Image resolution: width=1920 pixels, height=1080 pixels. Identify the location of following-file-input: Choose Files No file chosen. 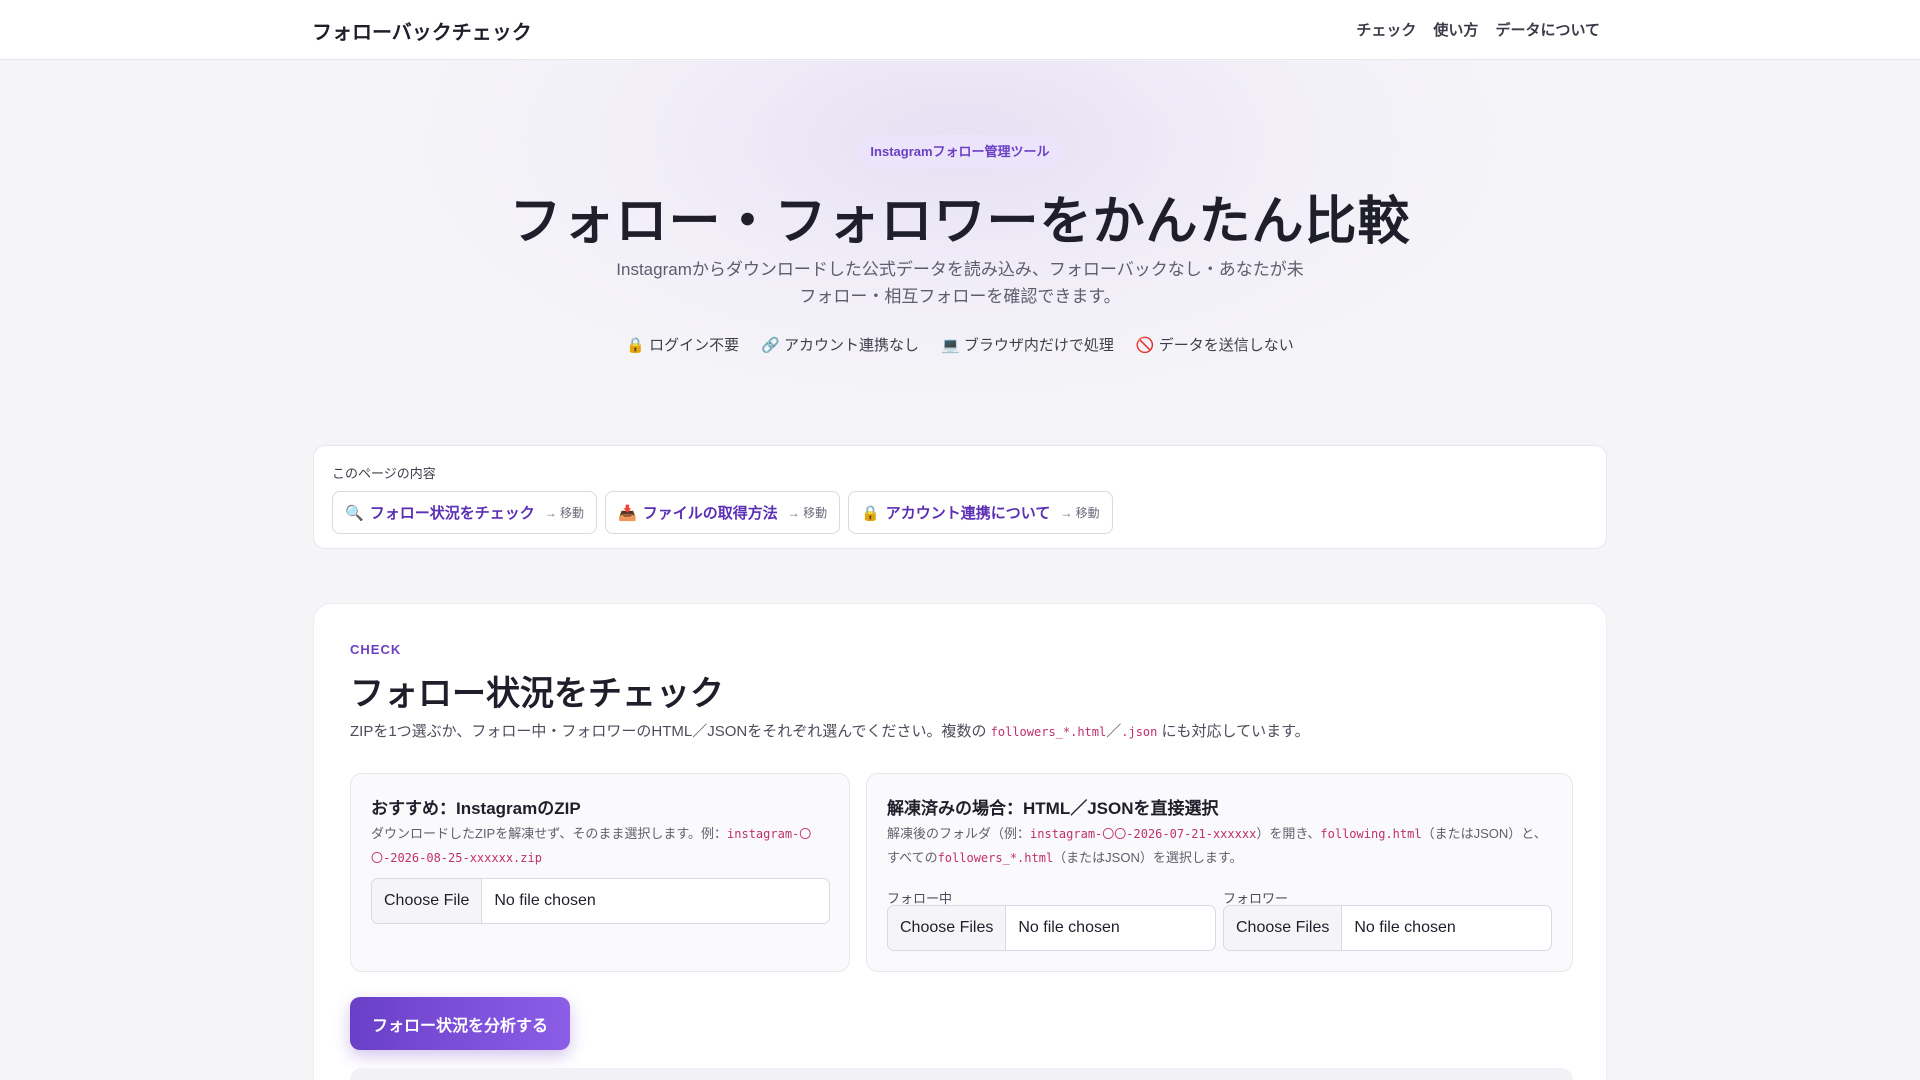
(1051, 928).